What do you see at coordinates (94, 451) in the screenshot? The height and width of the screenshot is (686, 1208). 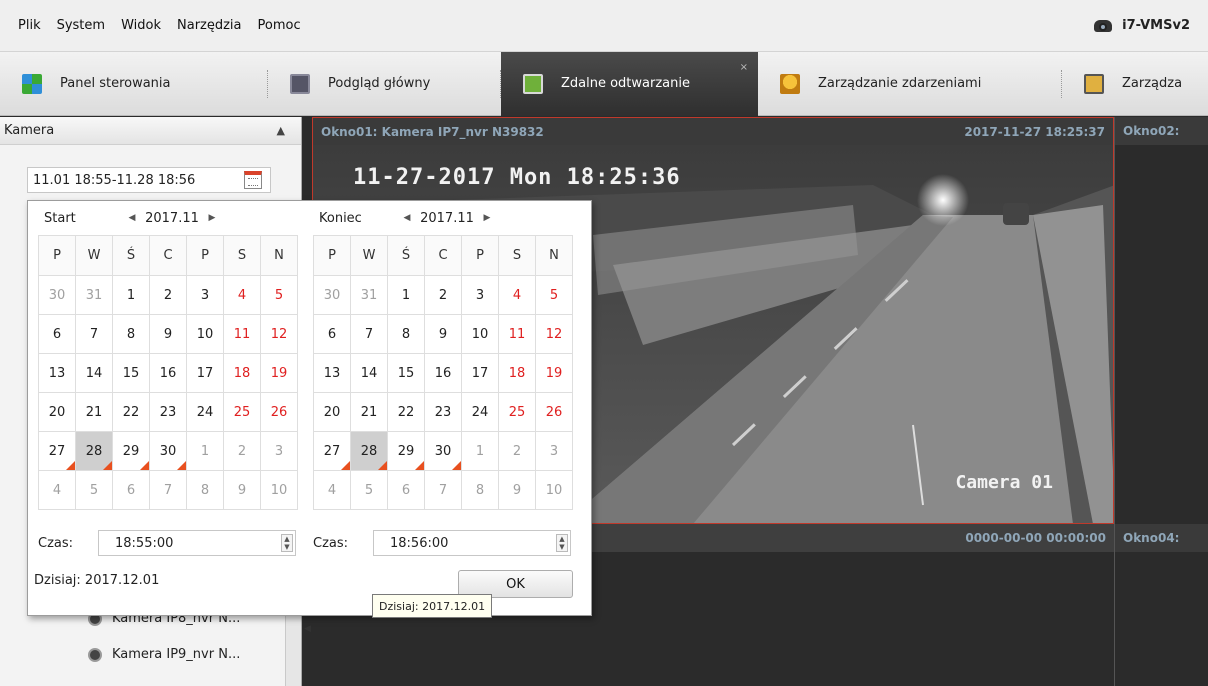 I see `start-day-cell: 28` at bounding box center [94, 451].